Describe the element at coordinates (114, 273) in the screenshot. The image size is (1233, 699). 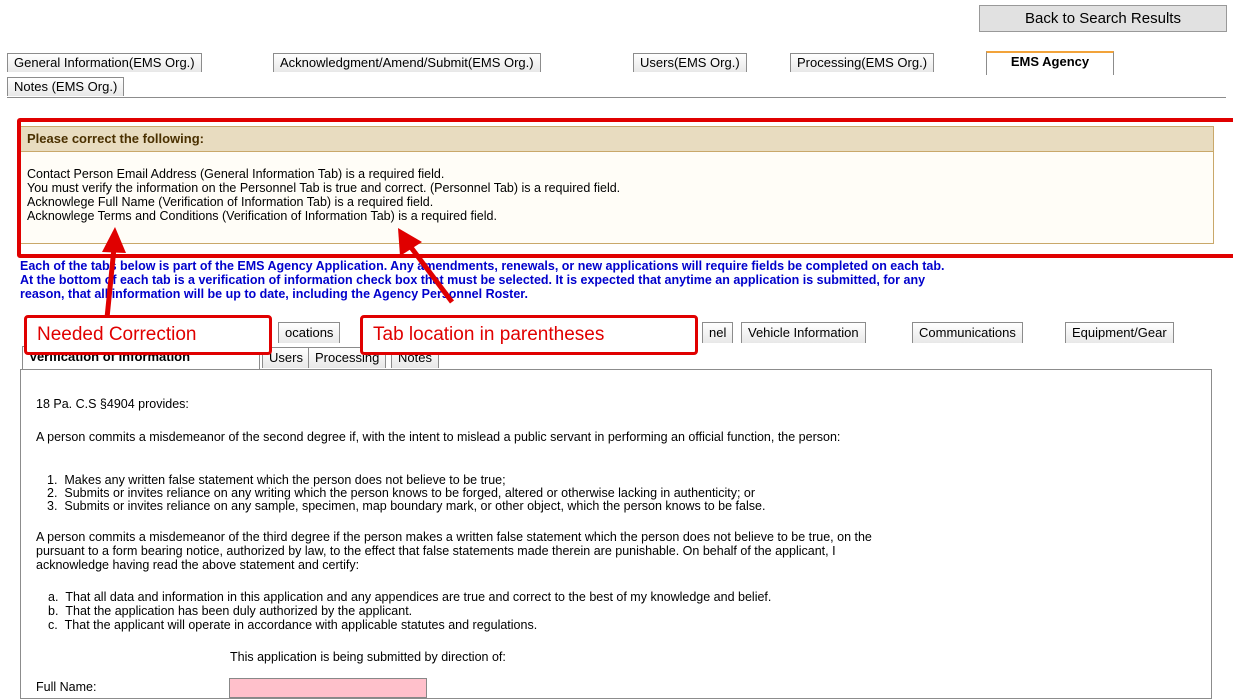
I see `arrow-needed-correction` at that location.